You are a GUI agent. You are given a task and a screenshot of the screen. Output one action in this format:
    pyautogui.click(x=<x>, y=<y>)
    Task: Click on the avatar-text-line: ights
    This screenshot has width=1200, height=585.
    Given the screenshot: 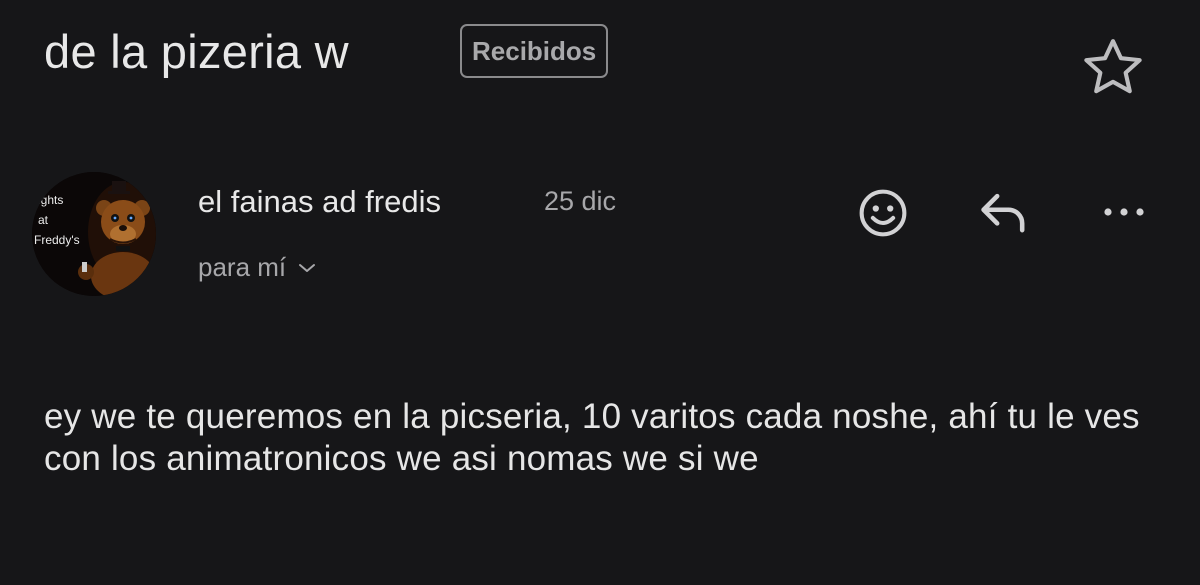 What is the action you would take?
    pyautogui.click(x=50, y=200)
    